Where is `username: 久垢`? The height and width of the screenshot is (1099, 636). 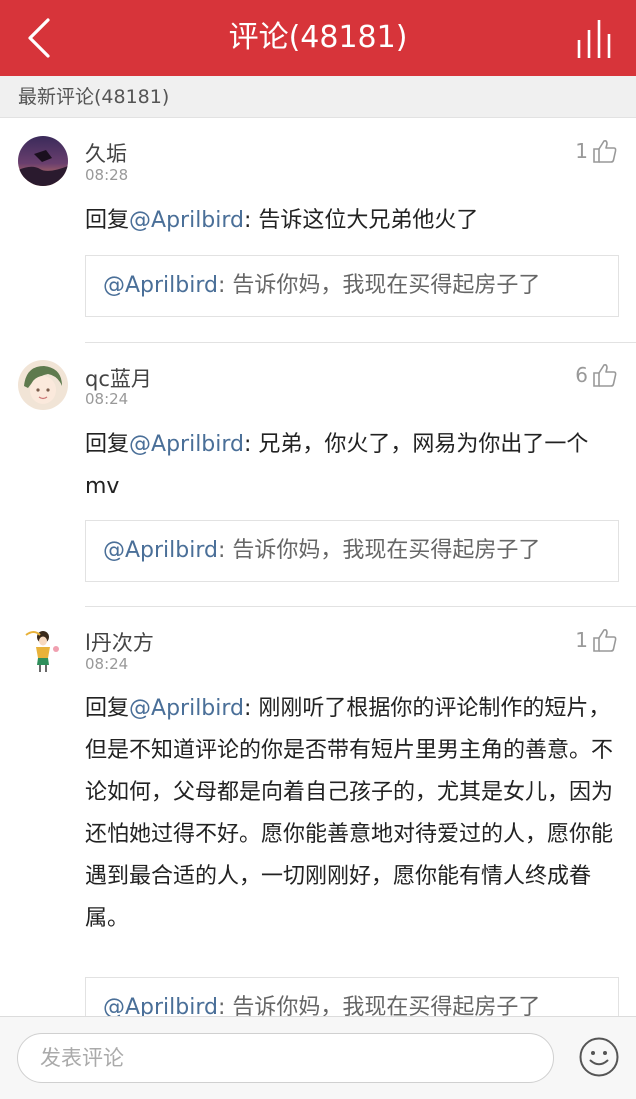 username: 久垢 is located at coordinates (106, 153).